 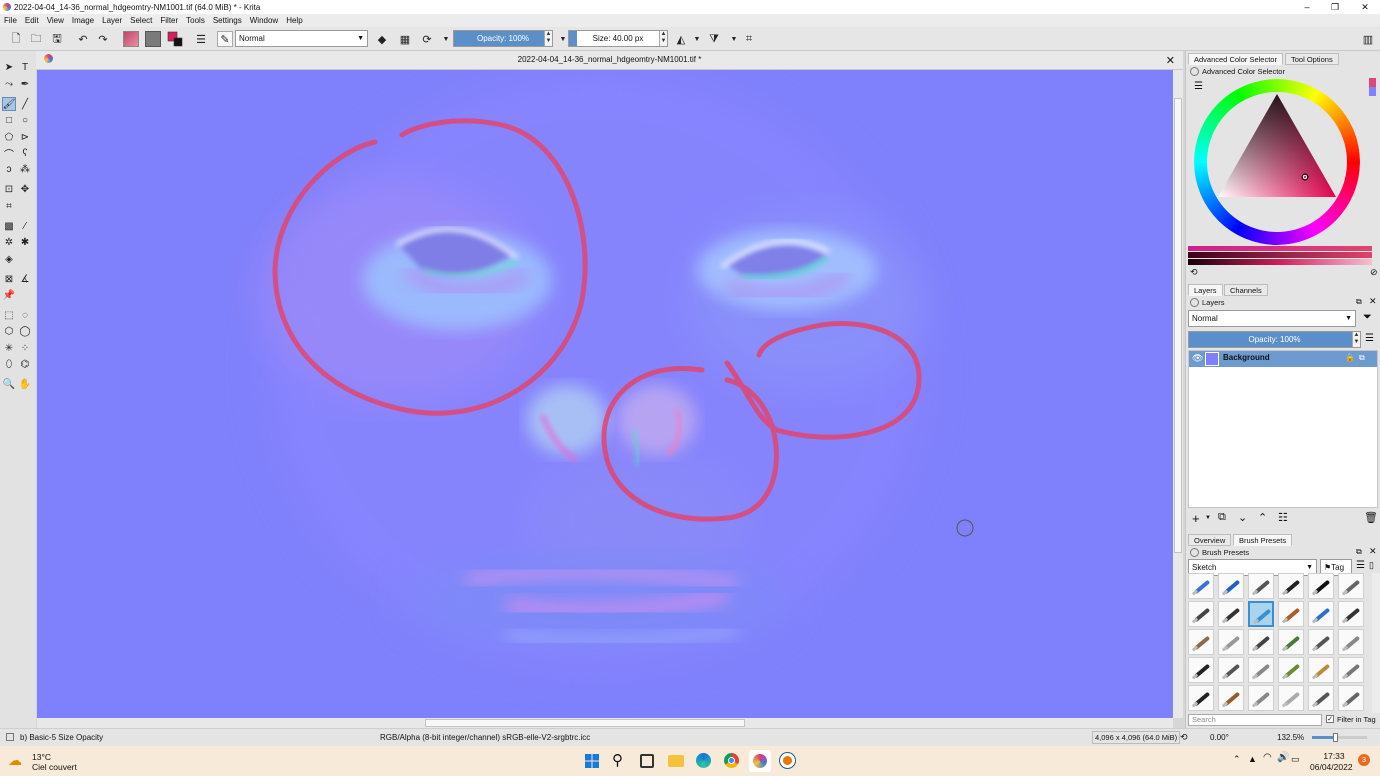 What do you see at coordinates (1334, 756) in the screenshot?
I see `clock-time: 17:33` at bounding box center [1334, 756].